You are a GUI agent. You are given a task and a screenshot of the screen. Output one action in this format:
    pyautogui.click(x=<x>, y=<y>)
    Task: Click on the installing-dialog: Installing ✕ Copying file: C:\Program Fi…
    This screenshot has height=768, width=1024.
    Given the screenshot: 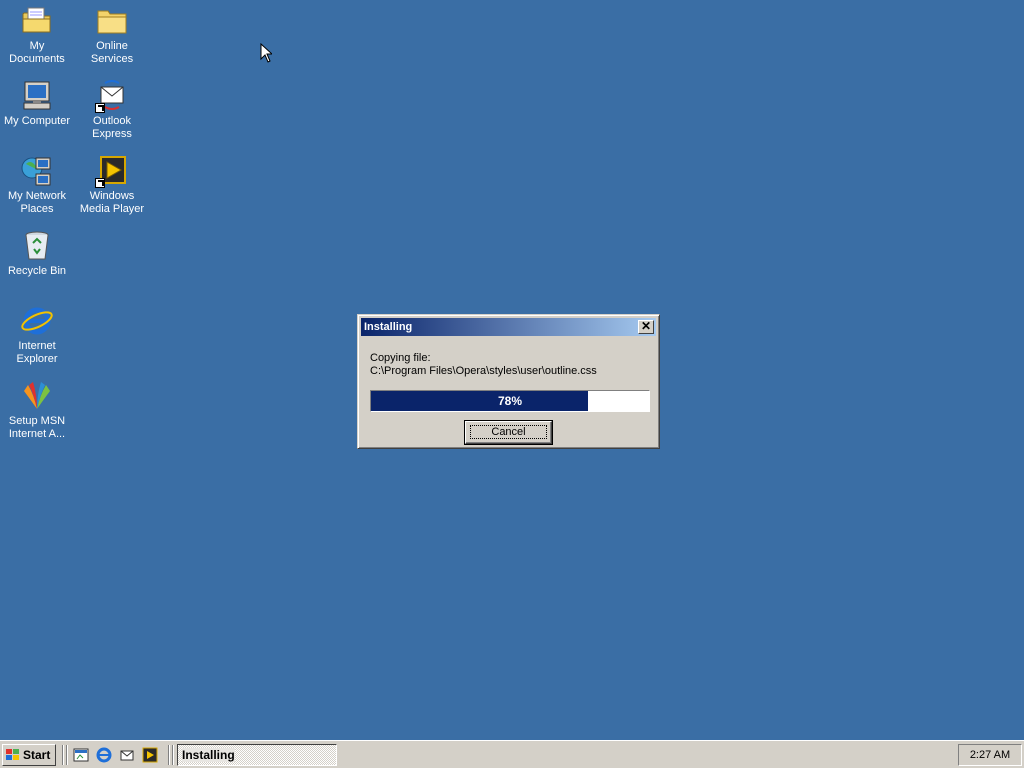 What is the action you would take?
    pyautogui.click(x=508, y=381)
    